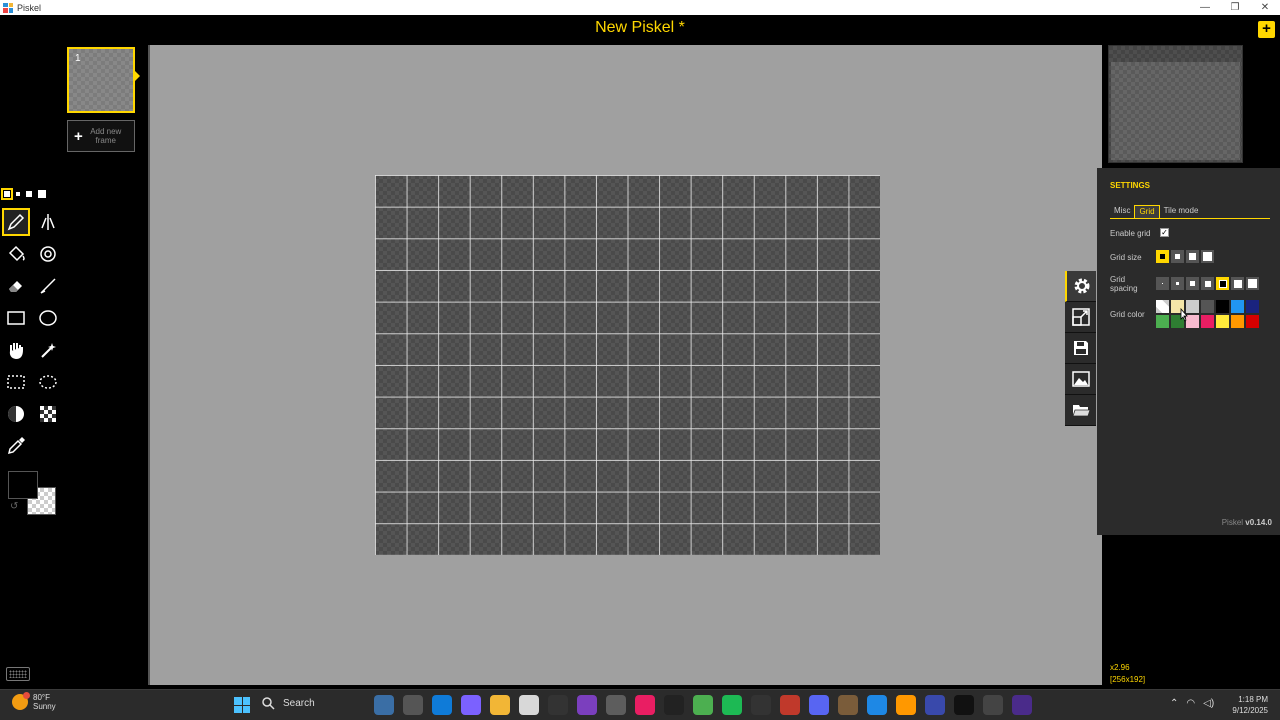 This screenshot has width=1280, height=720. I want to click on shape-selection-tool, so click(48, 350).